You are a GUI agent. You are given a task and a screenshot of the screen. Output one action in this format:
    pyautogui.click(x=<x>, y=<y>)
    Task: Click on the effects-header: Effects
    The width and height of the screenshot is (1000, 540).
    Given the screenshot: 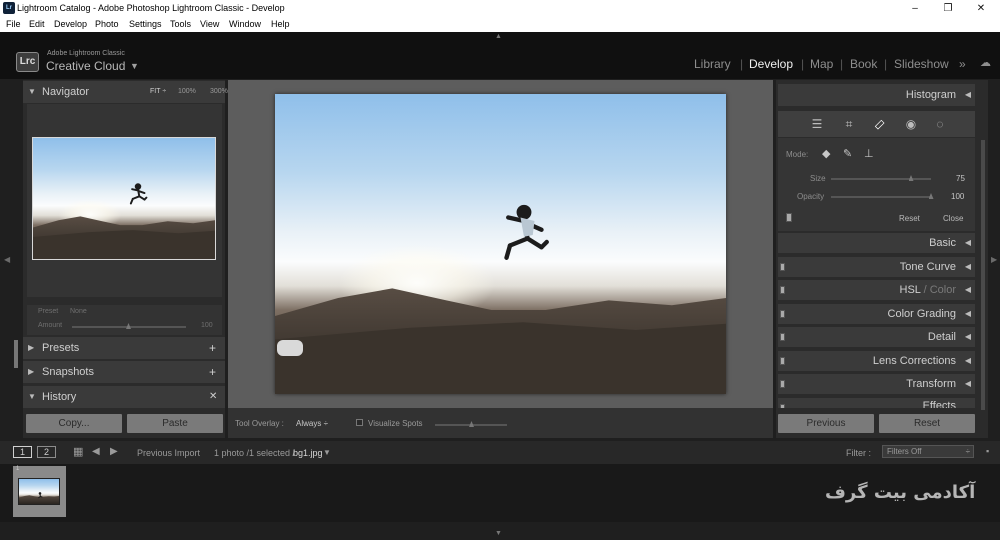 What is the action you would take?
    pyautogui.click(x=876, y=403)
    